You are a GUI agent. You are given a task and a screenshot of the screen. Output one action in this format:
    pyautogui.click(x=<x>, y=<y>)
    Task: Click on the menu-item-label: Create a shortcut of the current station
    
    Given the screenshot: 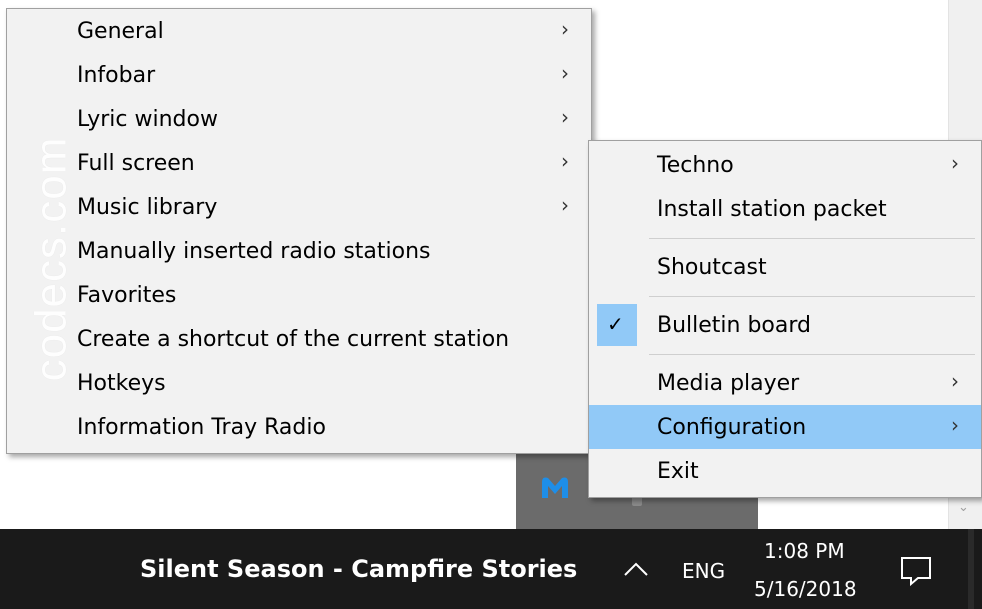 What is the action you would take?
    pyautogui.click(x=293, y=339)
    